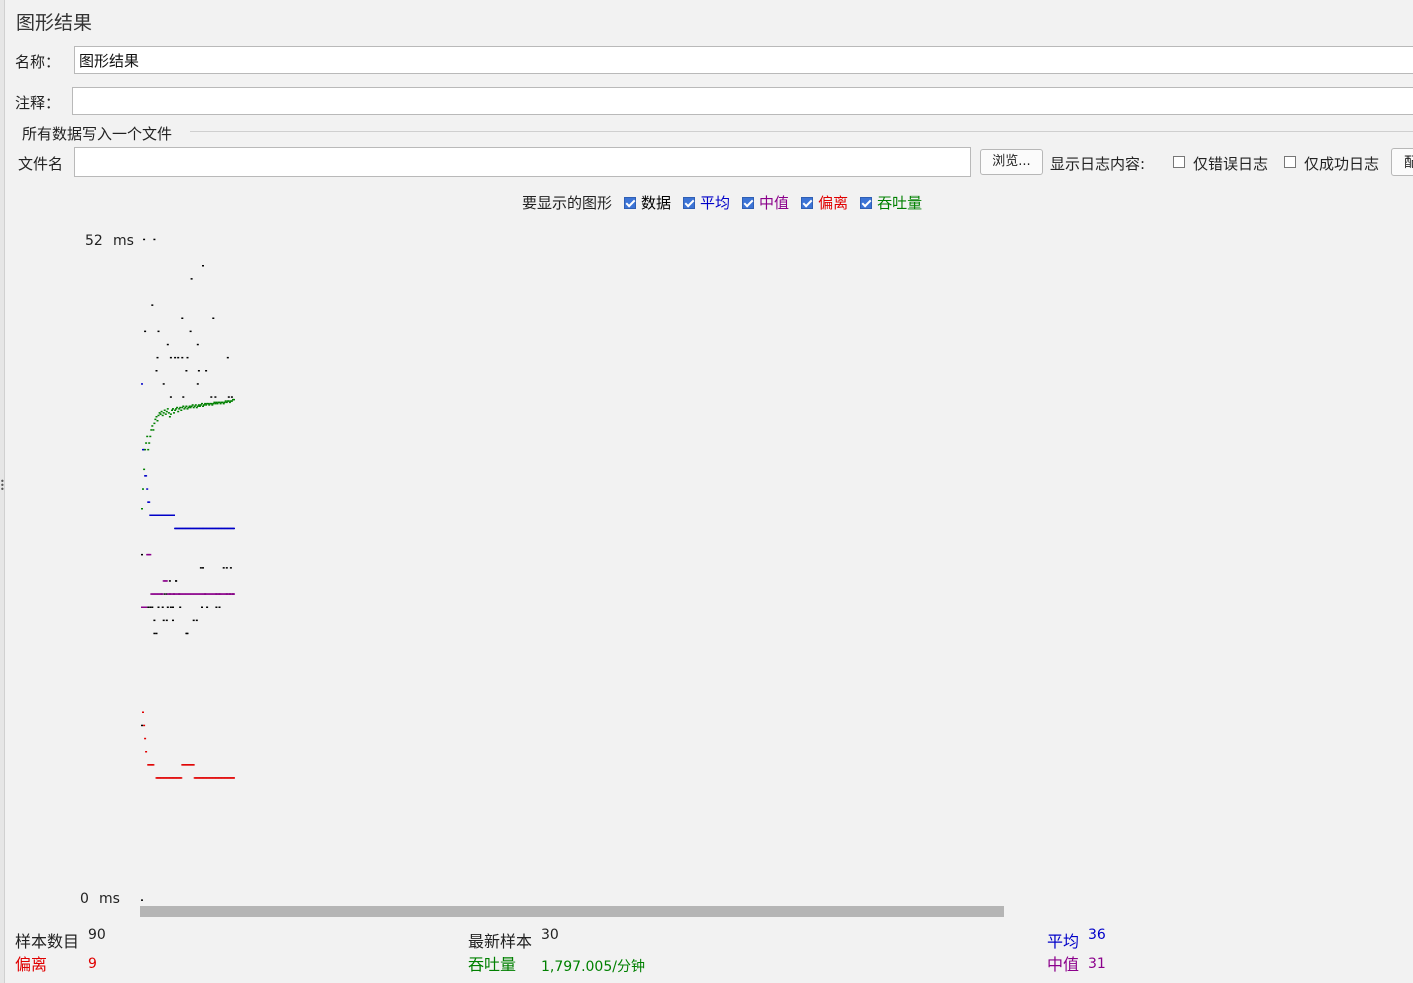  I want to click on filename-field, so click(522, 162).